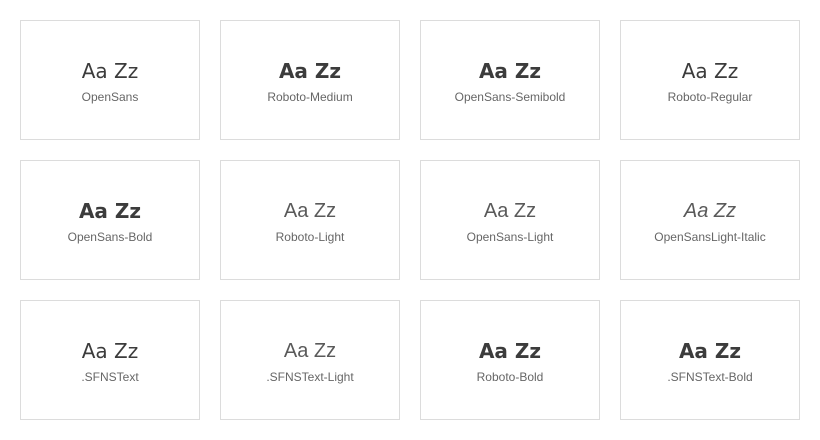 This screenshot has width=820, height=440. I want to click on font-card-opensans-semibold: Aa Zz OpenSans-Semibold, so click(510, 80).